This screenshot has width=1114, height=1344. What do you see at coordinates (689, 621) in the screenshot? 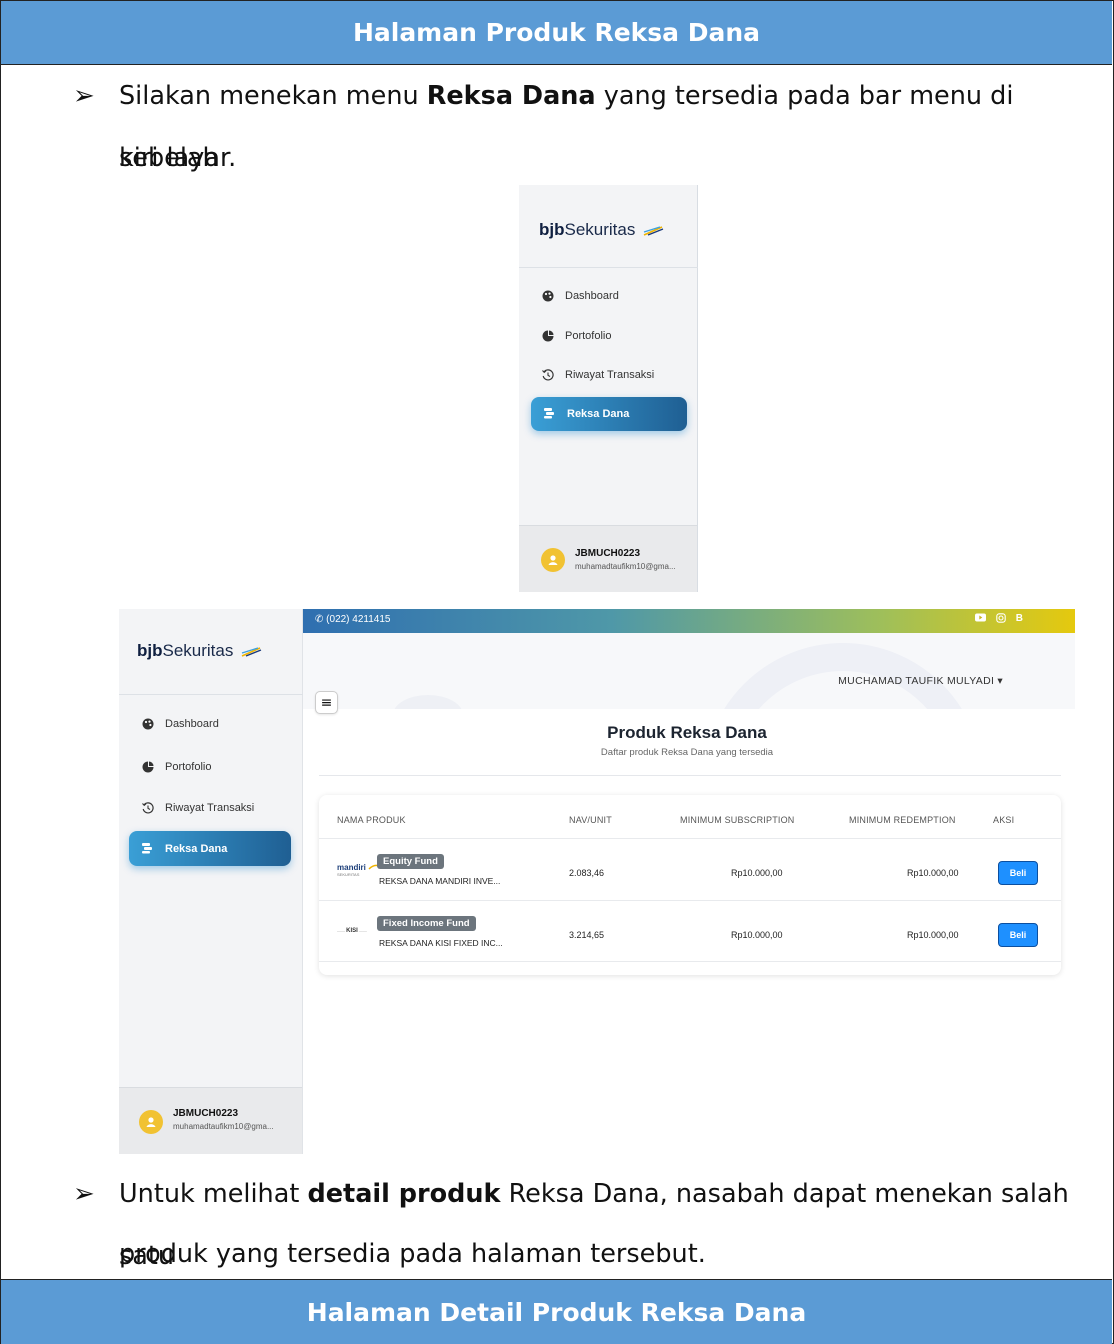
I see `contact-bar: ✆ (022) 4211415 B` at bounding box center [689, 621].